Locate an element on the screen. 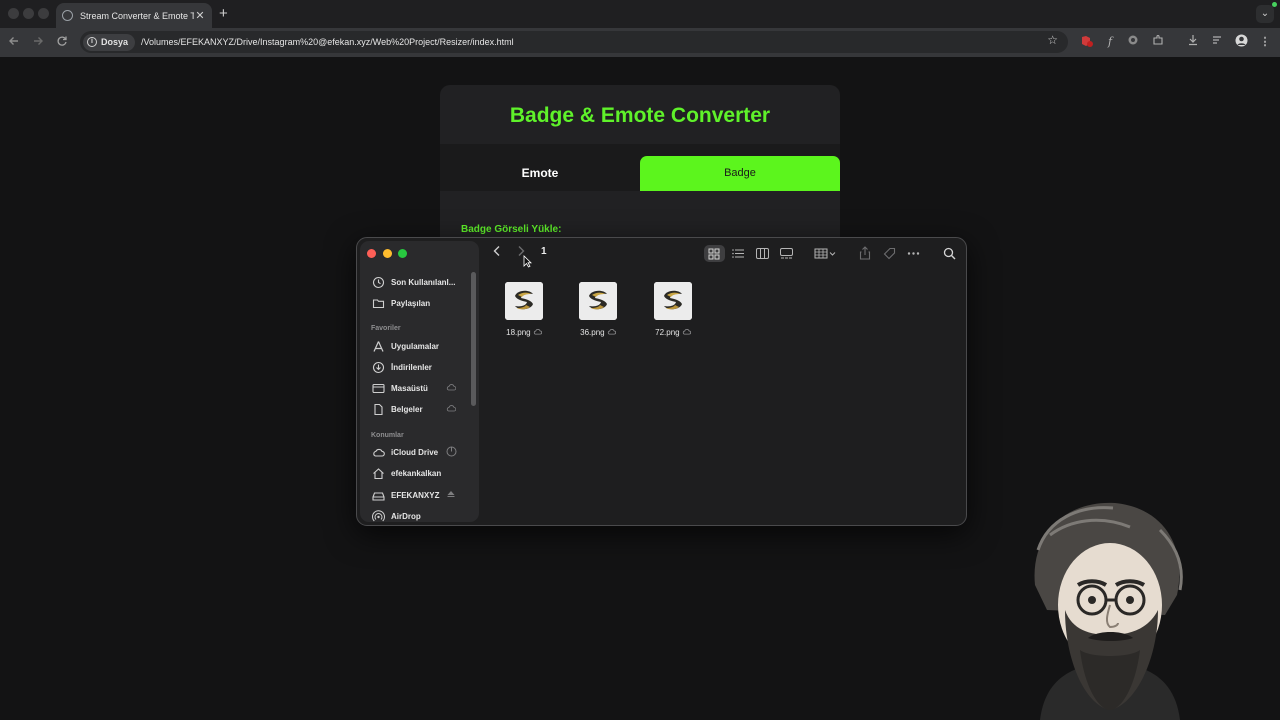 Image resolution: width=1280 pixels, height=720 pixels. sidebar-item-desktop: Masaüstü is located at coordinates (422, 388).